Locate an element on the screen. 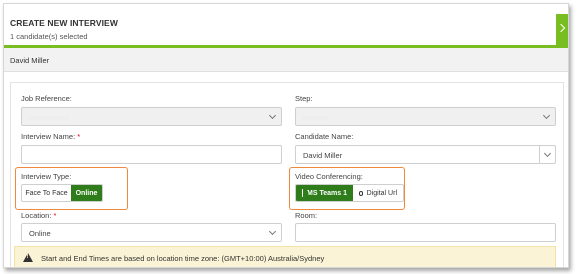 Image resolution: width=577 pixels, height=274 pixels. job-reference-select: · · · · · · · · · is located at coordinates (151, 116).